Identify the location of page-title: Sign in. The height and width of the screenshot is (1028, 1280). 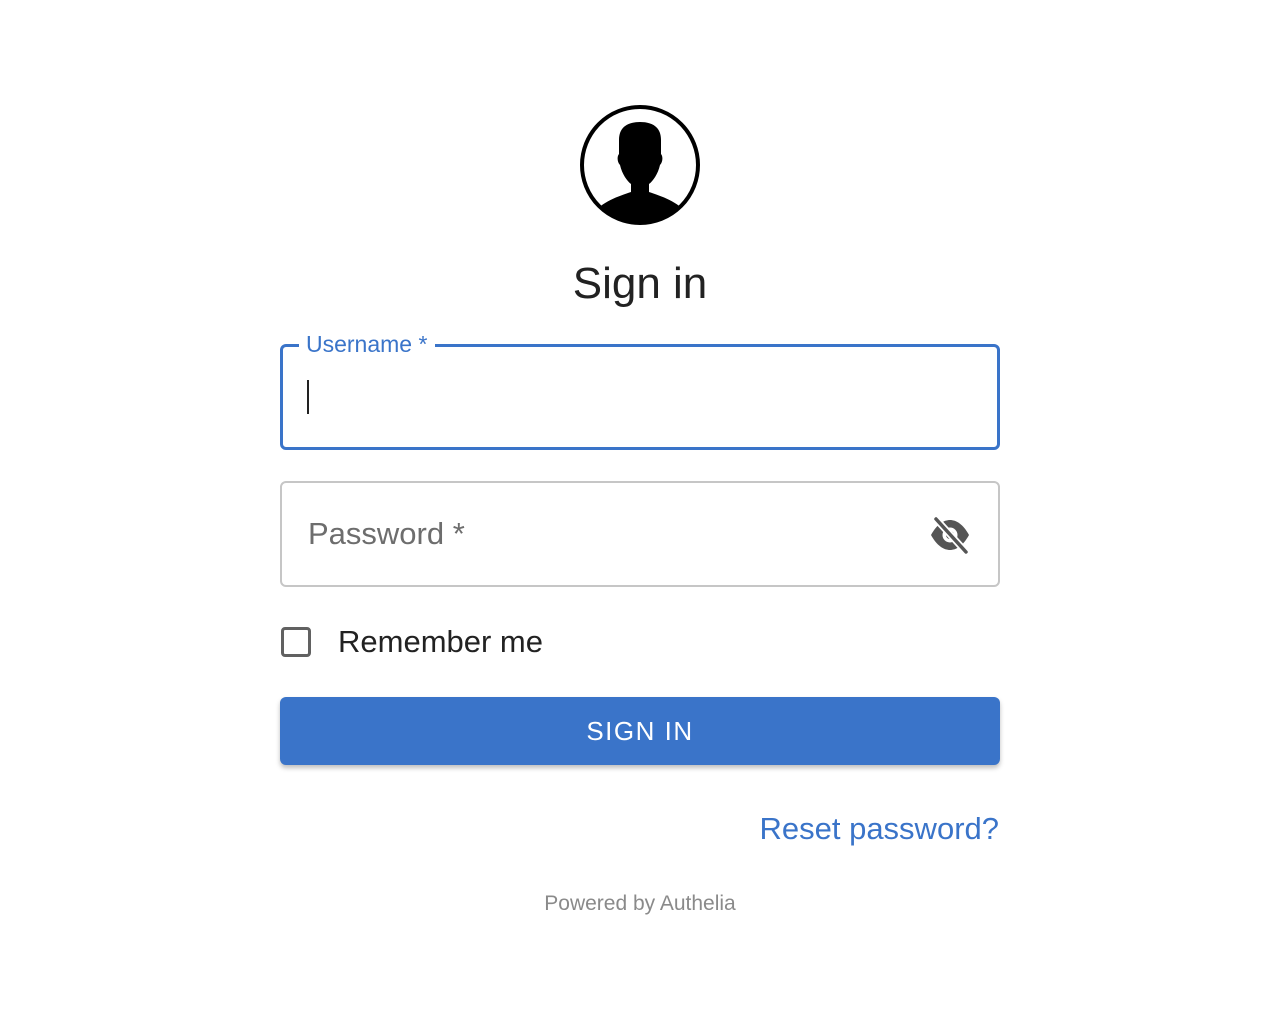
(640, 283).